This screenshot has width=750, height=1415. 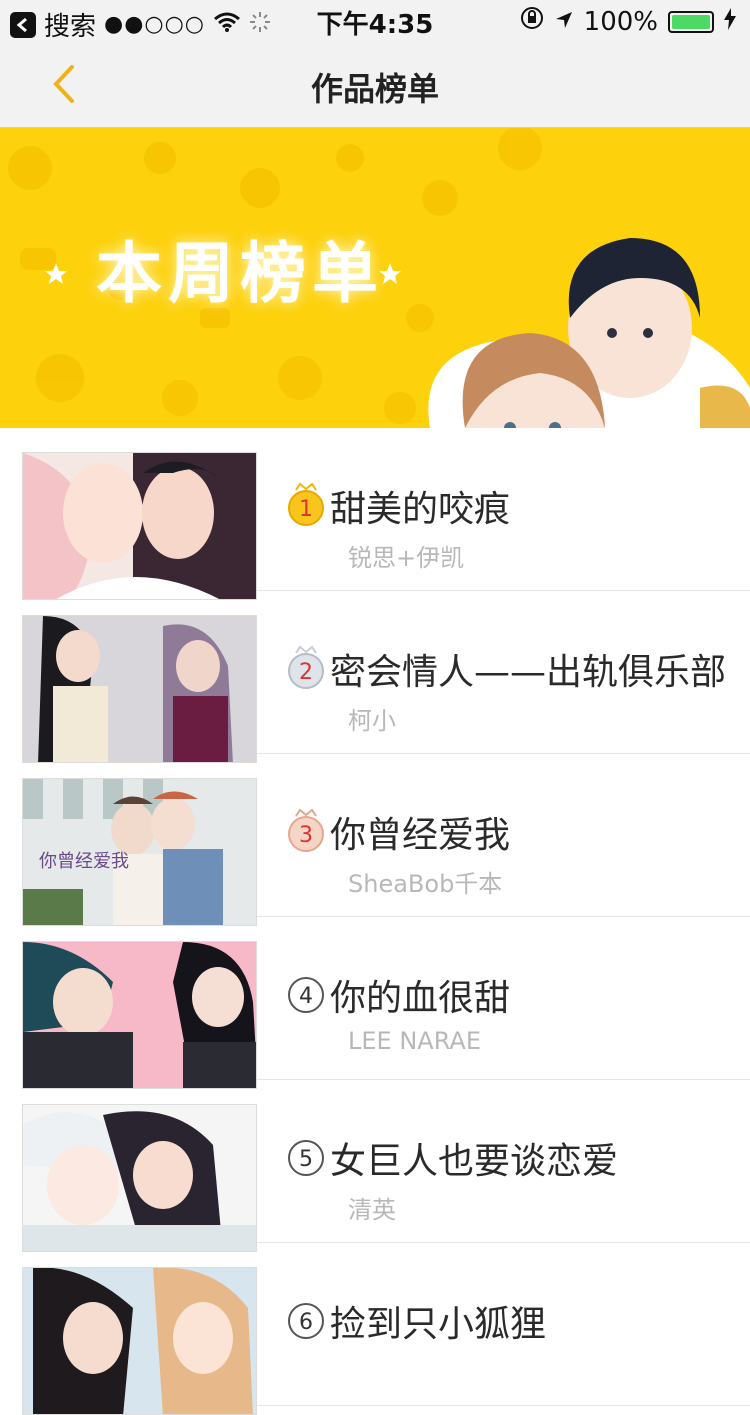 I want to click on status-right: 100%, so click(x=628, y=21).